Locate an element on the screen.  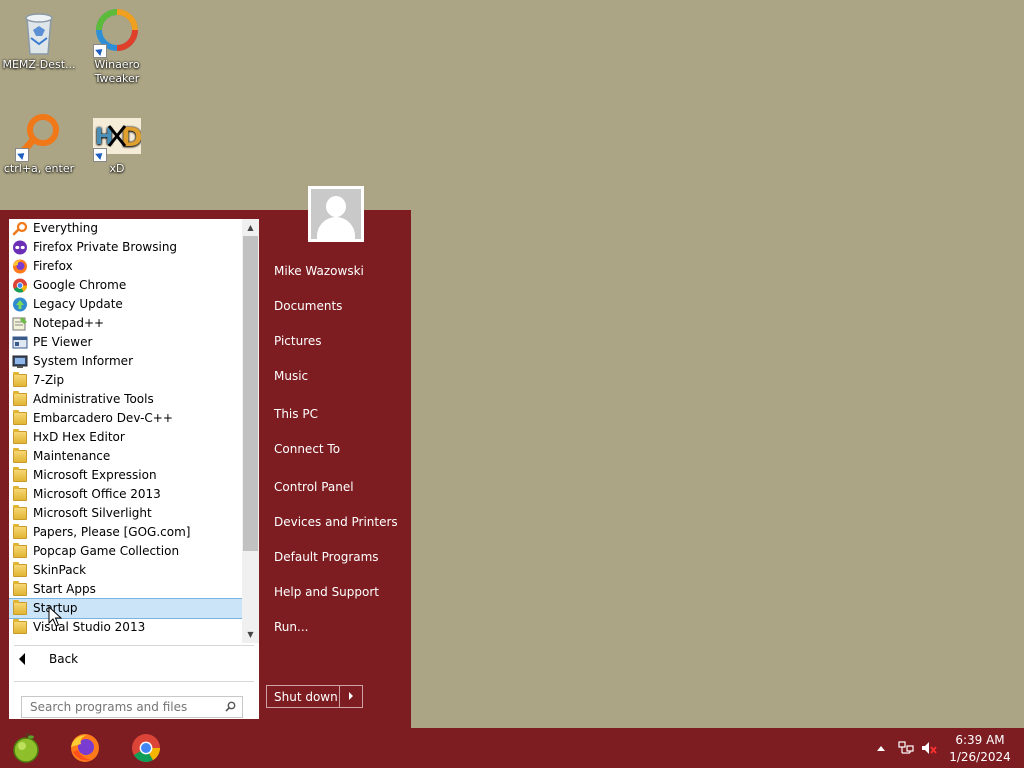
start-orb-icon is located at coordinates (26, 748).